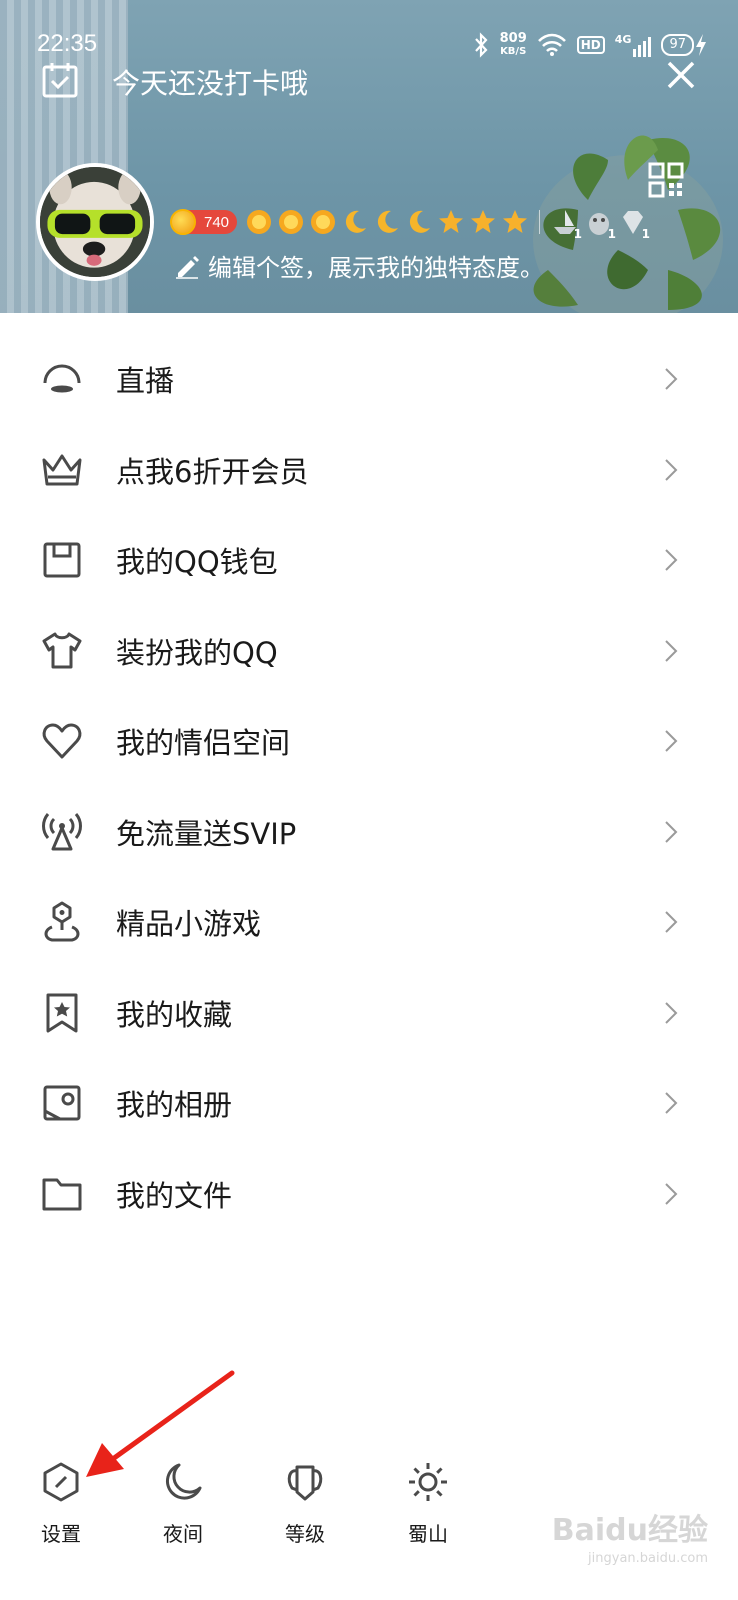 This screenshot has height=1600, width=738. What do you see at coordinates (600, 224) in the screenshot?
I see `penguin-badge: 1` at bounding box center [600, 224].